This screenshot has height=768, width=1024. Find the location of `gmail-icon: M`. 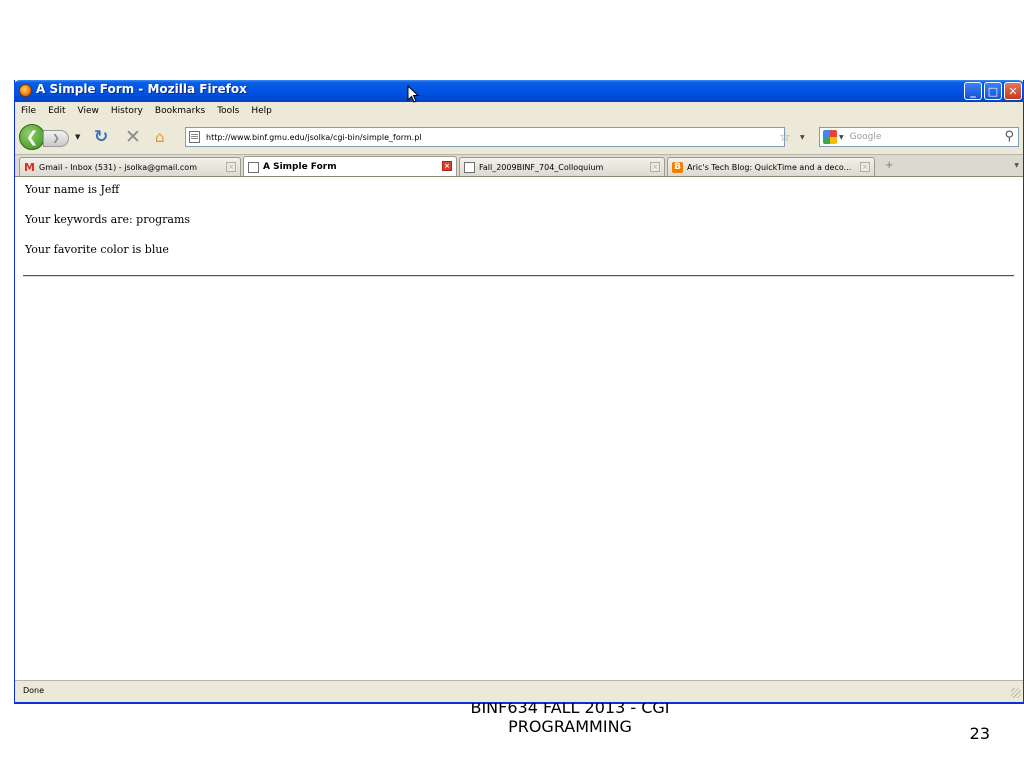

gmail-icon: M is located at coordinates (29, 167).